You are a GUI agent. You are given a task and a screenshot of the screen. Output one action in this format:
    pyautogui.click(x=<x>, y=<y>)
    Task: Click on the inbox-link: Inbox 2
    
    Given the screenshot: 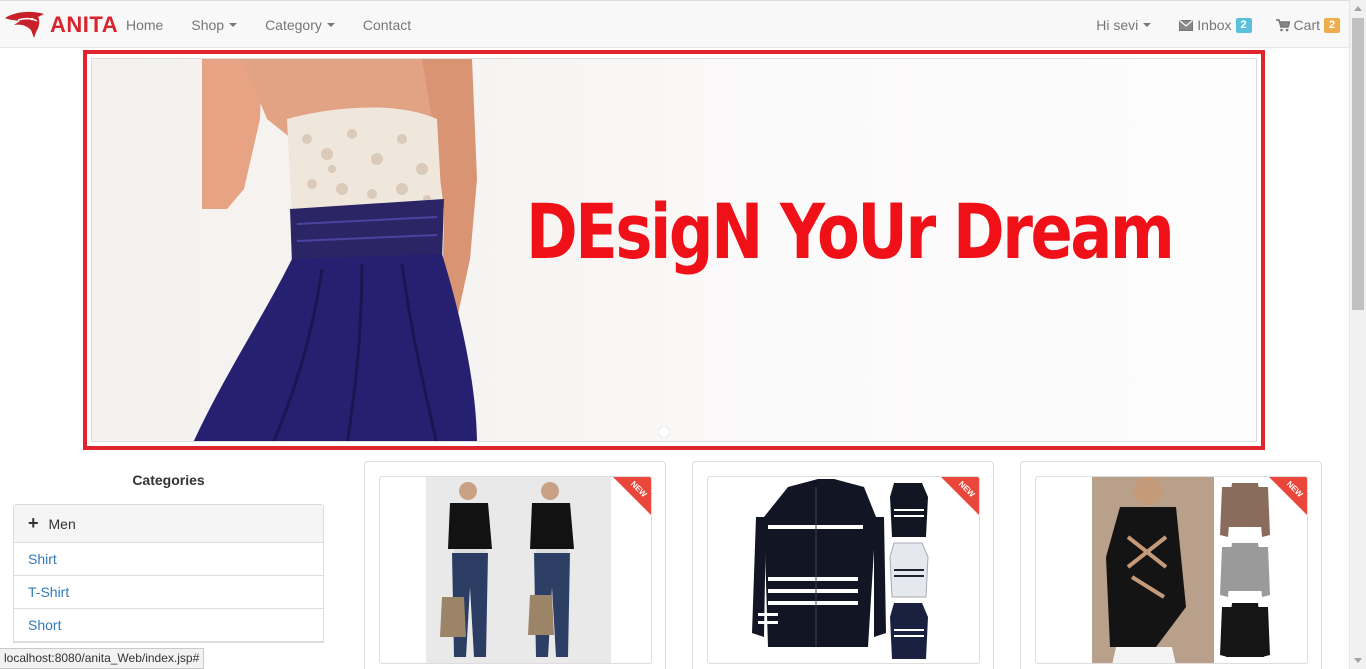 What is the action you would take?
    pyautogui.click(x=1217, y=25)
    